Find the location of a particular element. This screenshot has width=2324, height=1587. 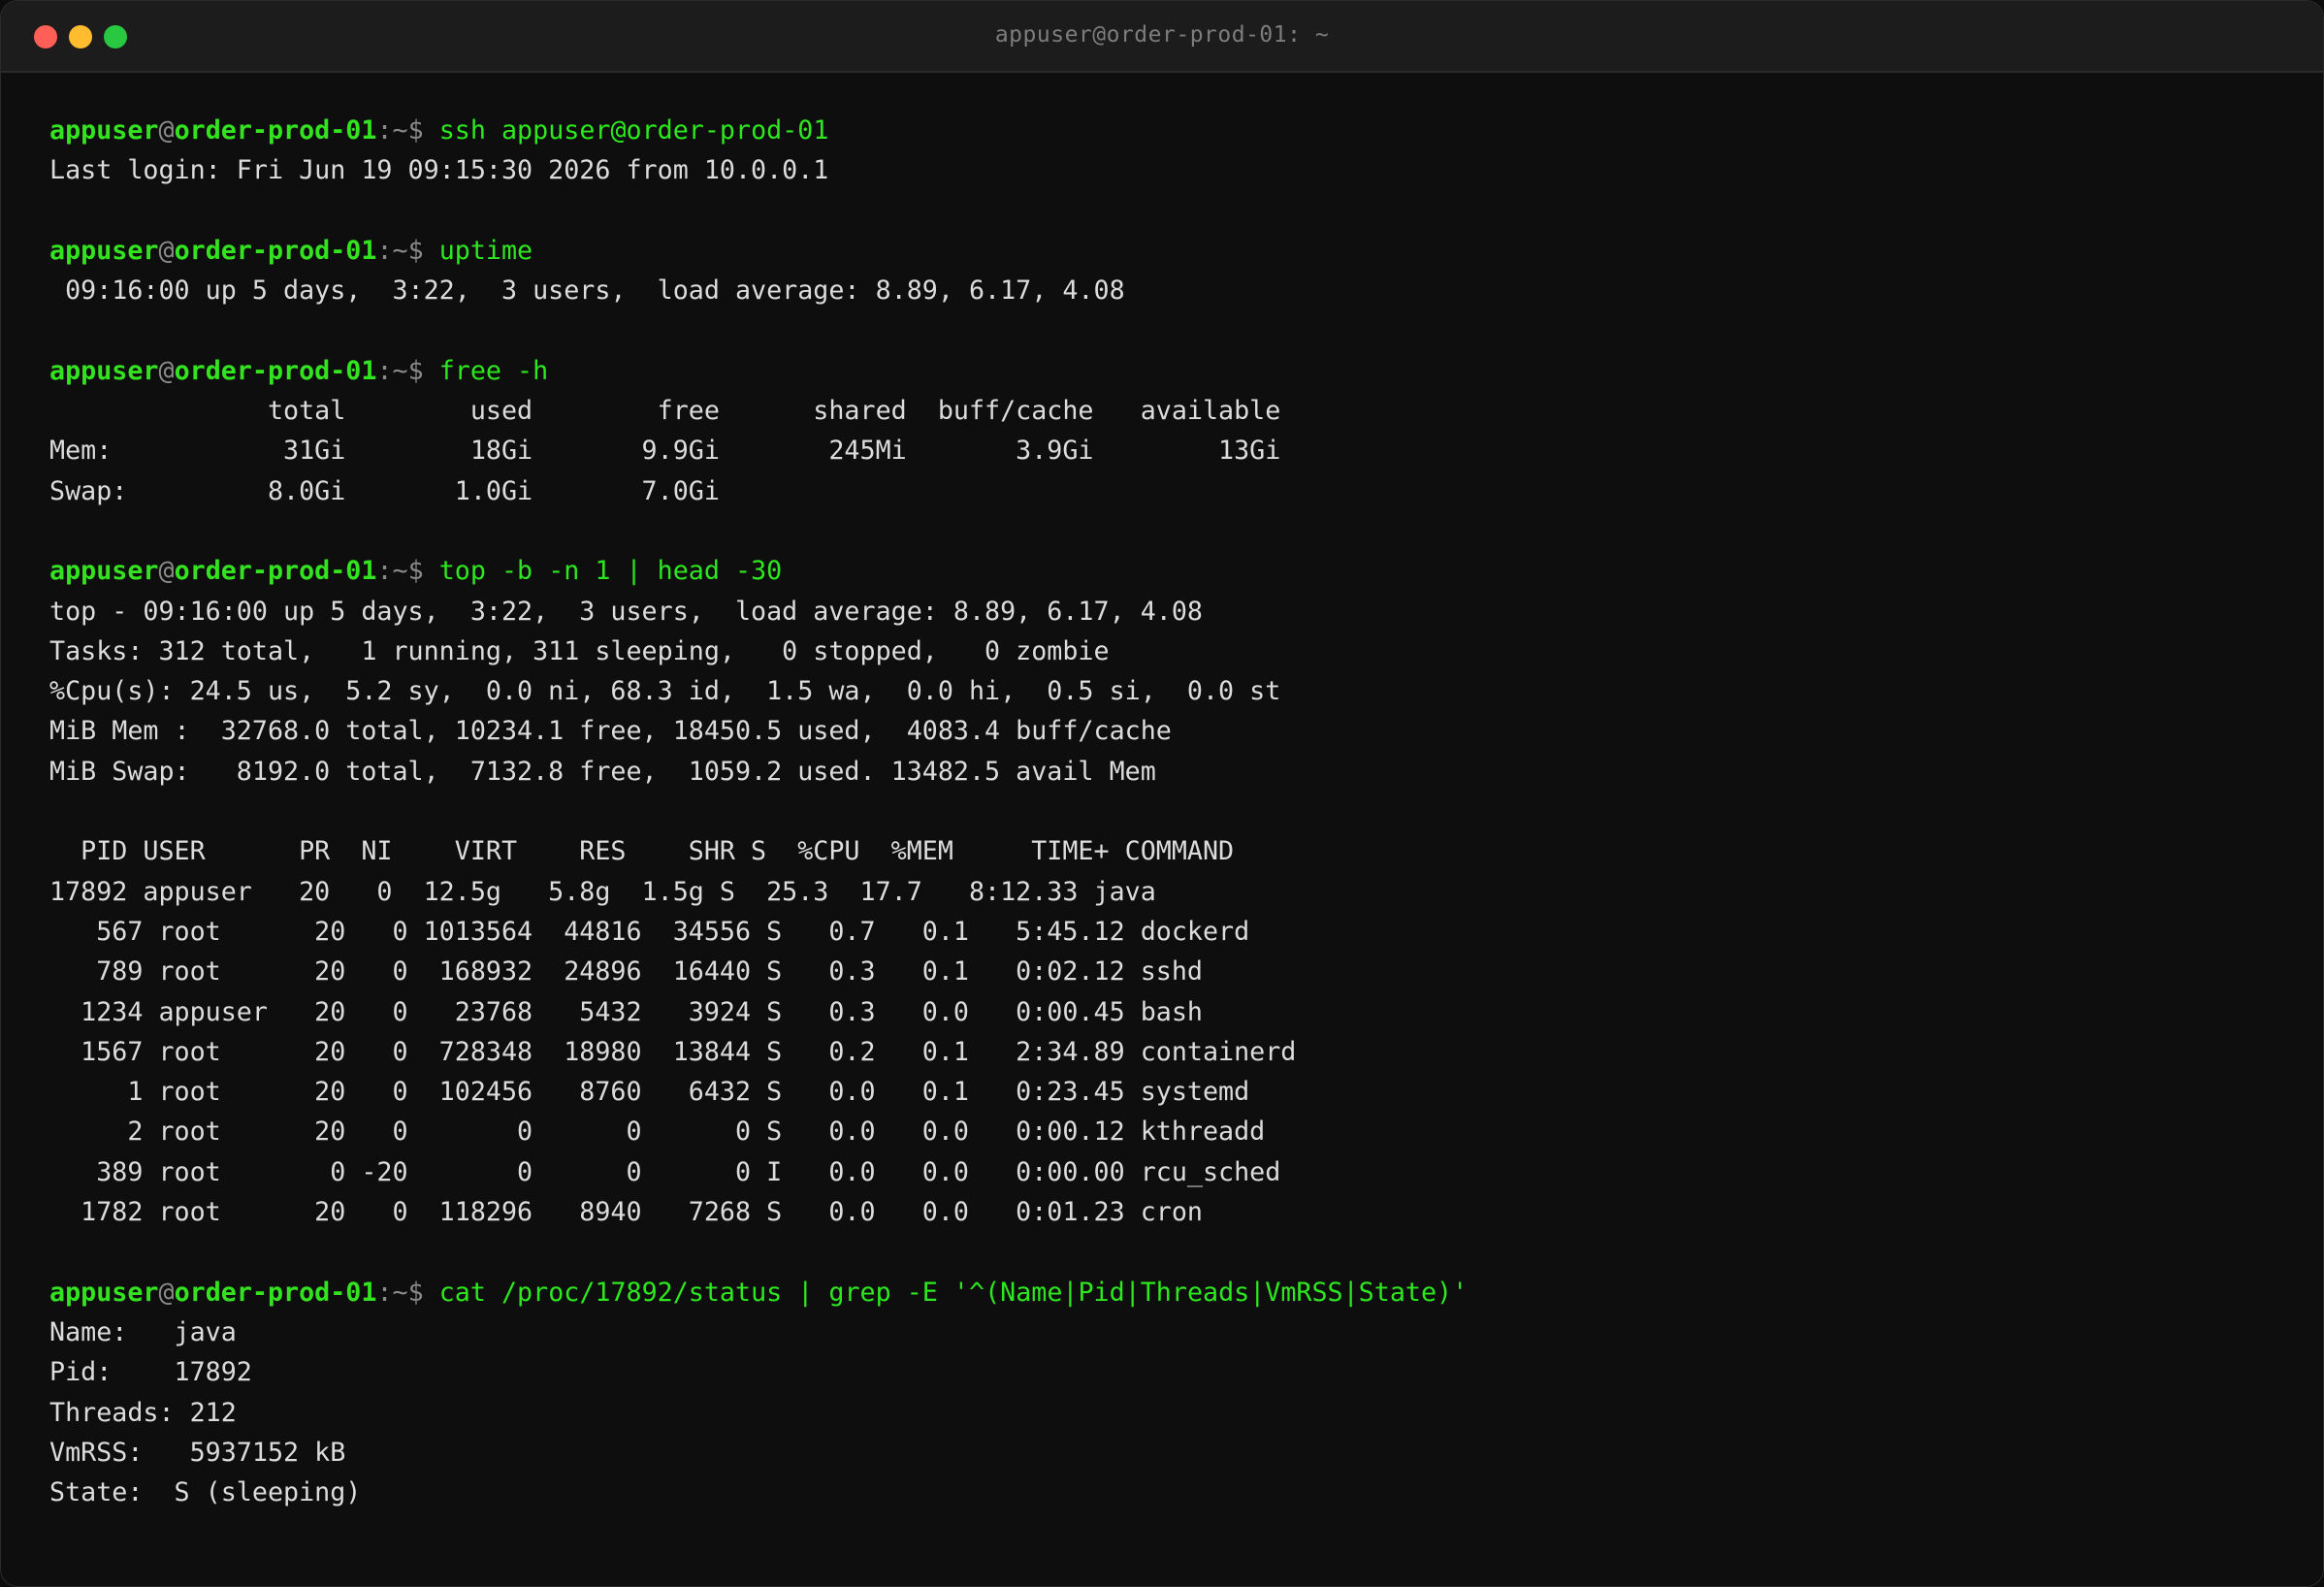

command-text: uptime is located at coordinates (485, 250).